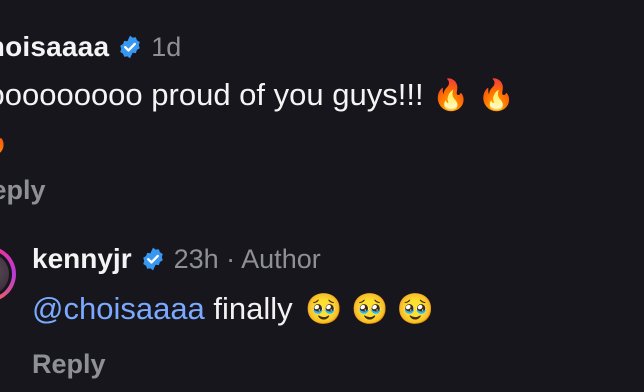  I want to click on pleading-face-emoji: 🥹 🥹 🥹, so click(370, 309).